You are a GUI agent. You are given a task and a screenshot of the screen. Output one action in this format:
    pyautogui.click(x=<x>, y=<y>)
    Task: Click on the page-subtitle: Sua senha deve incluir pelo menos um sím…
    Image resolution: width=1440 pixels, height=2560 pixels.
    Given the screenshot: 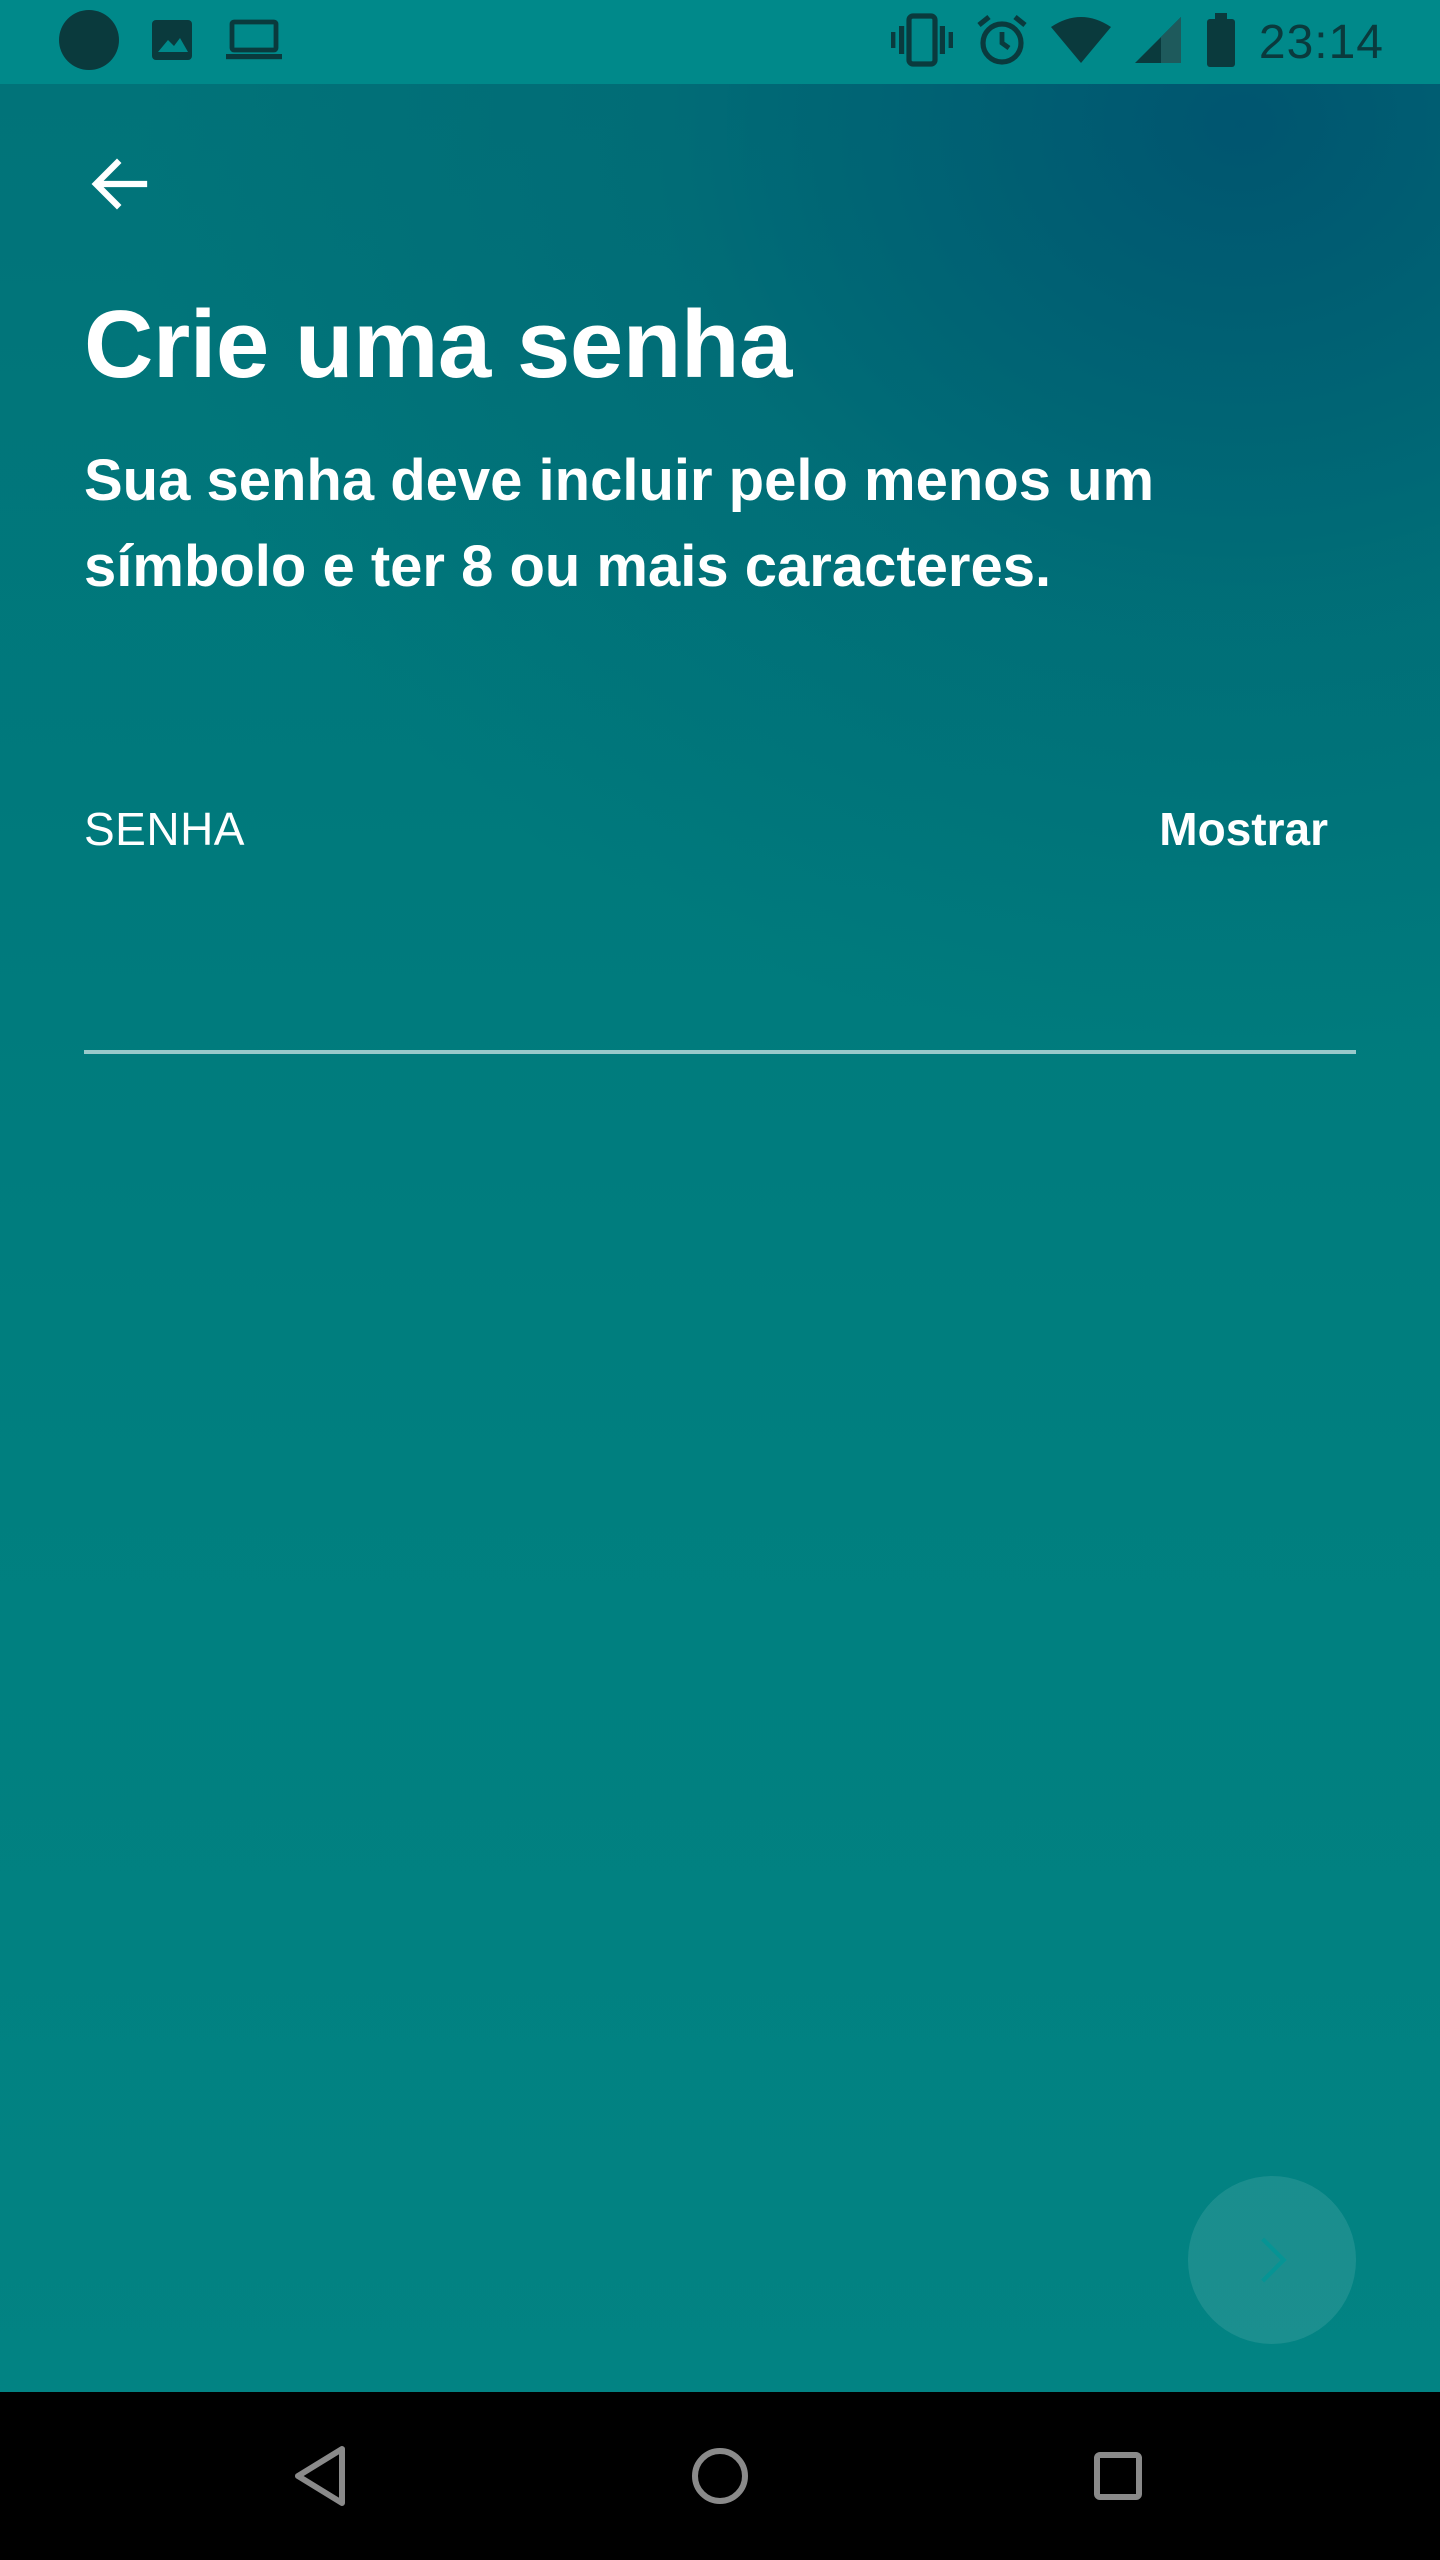 What is the action you would take?
    pyautogui.click(x=619, y=523)
    